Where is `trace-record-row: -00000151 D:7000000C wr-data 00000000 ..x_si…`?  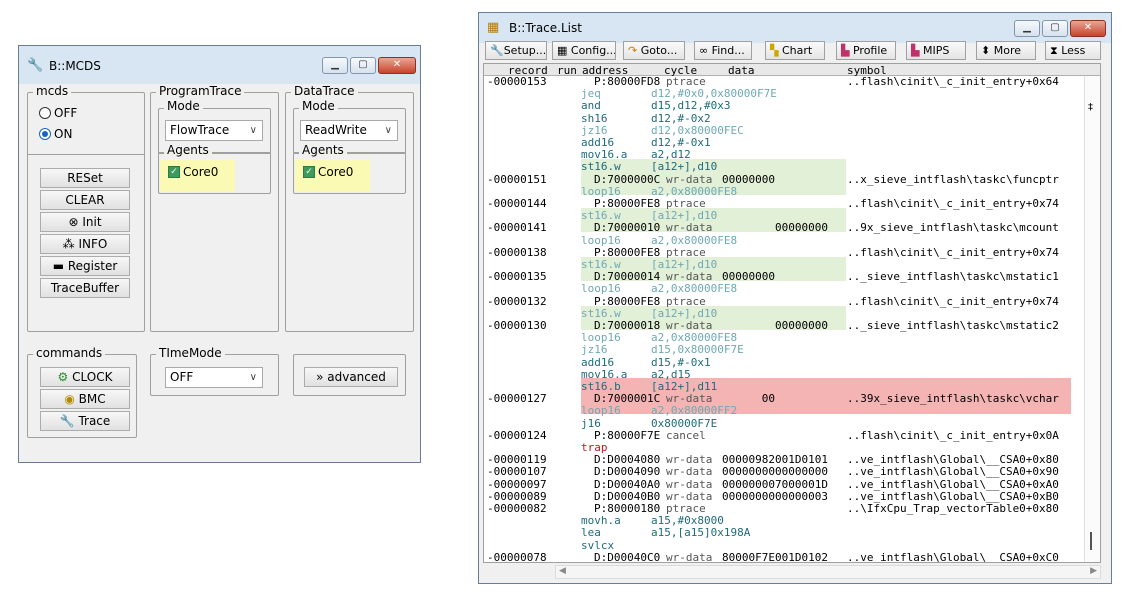 trace-record-row: -00000151 D:7000000C wr-data 00000000 ..x_si… is located at coordinates (784, 179).